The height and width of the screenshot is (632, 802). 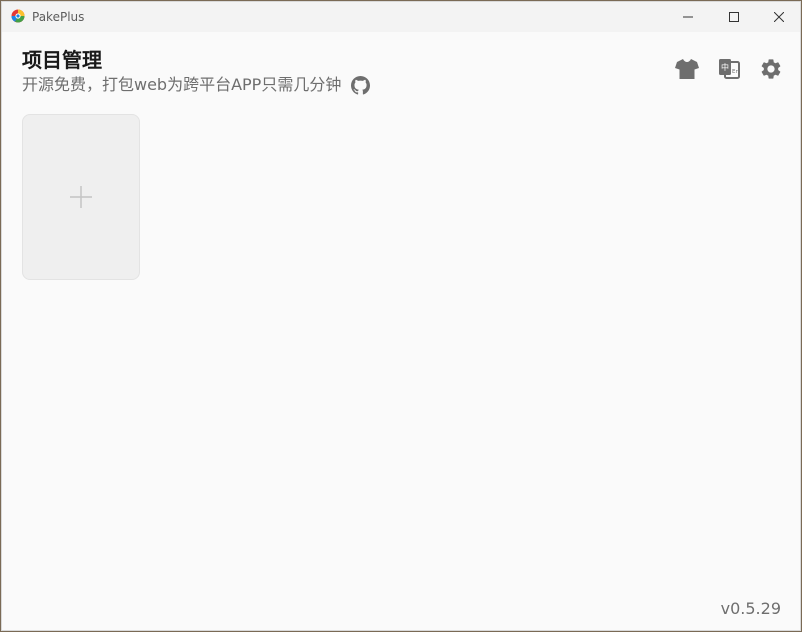 I want to click on maximize-button, so click(x=734, y=17).